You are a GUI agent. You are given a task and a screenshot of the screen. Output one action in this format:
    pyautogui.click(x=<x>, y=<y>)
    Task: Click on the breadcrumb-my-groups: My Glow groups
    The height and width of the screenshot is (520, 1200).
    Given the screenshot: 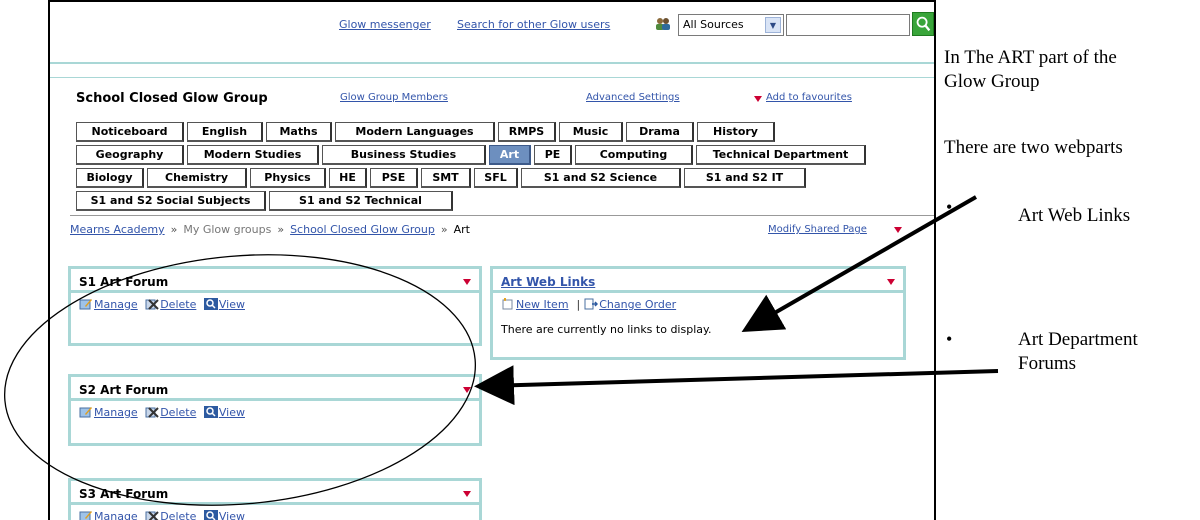 What is the action you would take?
    pyautogui.click(x=227, y=229)
    